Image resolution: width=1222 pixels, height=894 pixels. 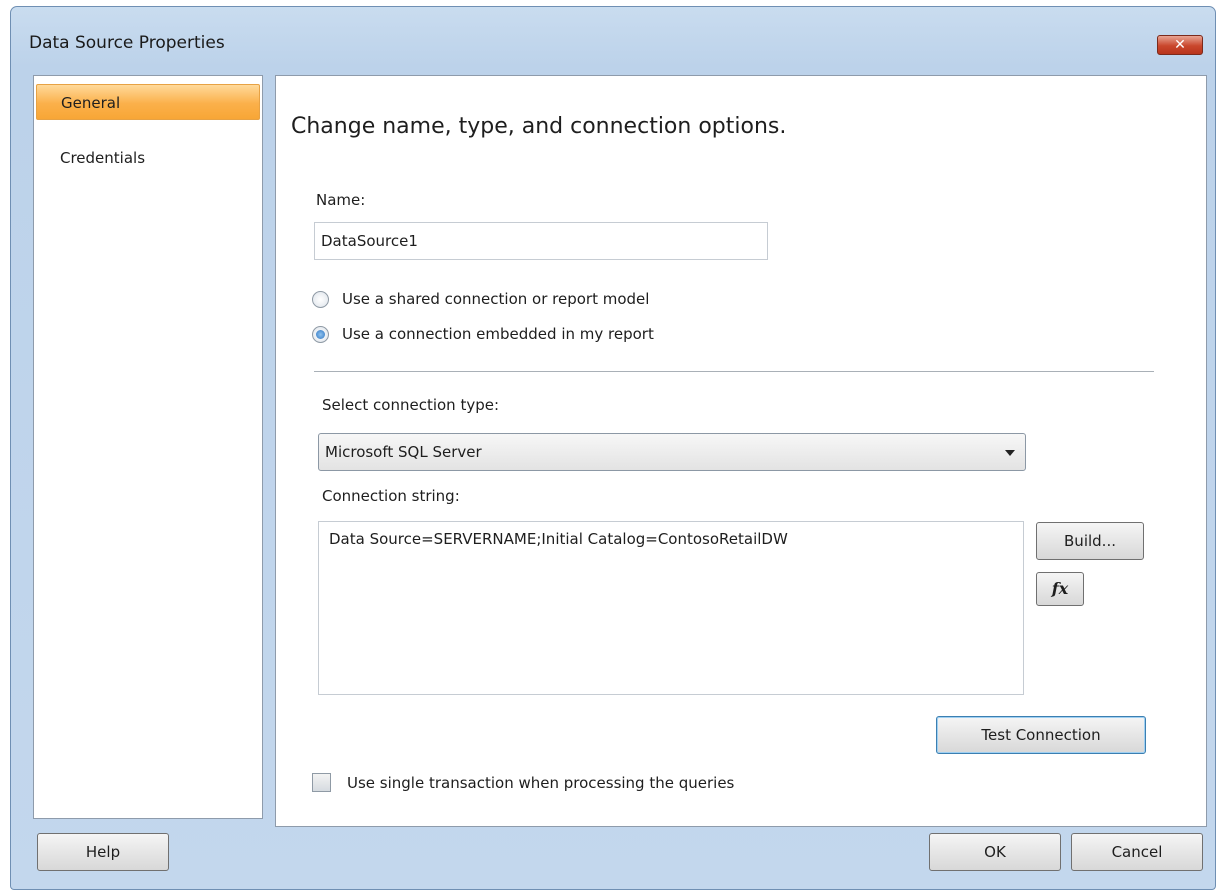 What do you see at coordinates (411, 405) in the screenshot?
I see `connection-type-label: Select connection type:` at bounding box center [411, 405].